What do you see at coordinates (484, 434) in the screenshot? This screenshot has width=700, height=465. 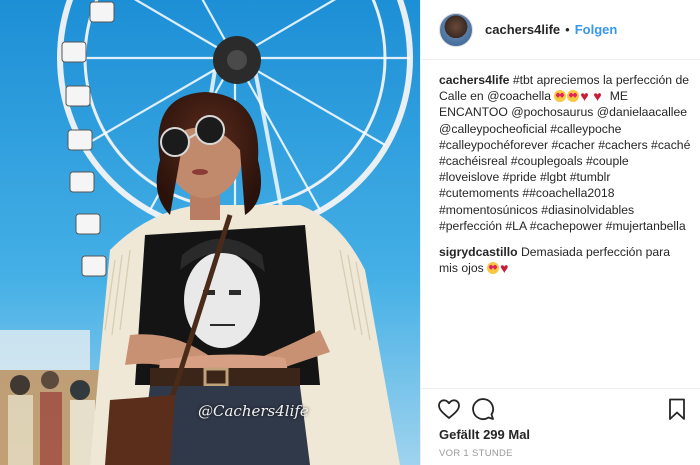 I see `like-count: Gefällt 299 Mal` at bounding box center [484, 434].